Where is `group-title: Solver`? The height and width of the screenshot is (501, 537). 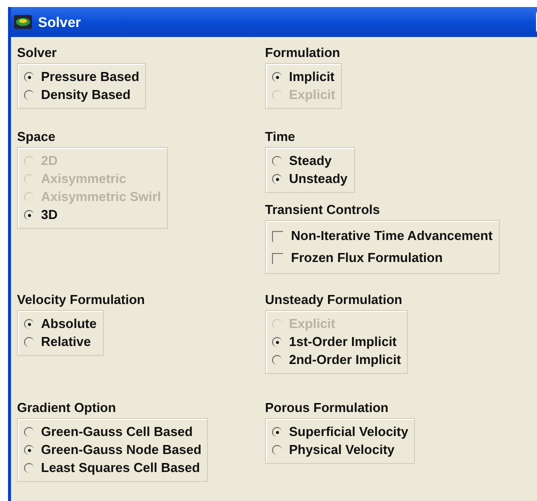
group-title: Solver is located at coordinates (37, 53).